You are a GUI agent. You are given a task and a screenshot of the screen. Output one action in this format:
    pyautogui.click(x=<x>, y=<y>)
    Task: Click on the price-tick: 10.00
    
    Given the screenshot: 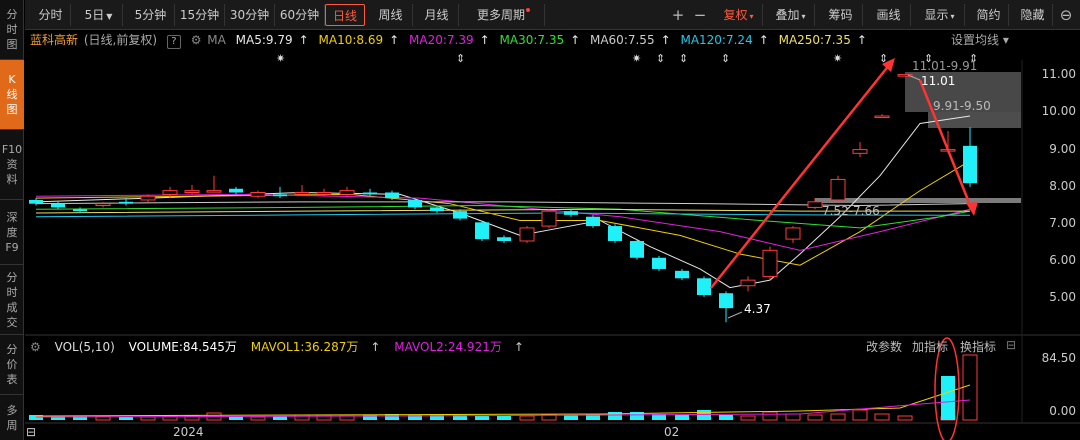 What is the action you would take?
    pyautogui.click(x=1058, y=111)
    